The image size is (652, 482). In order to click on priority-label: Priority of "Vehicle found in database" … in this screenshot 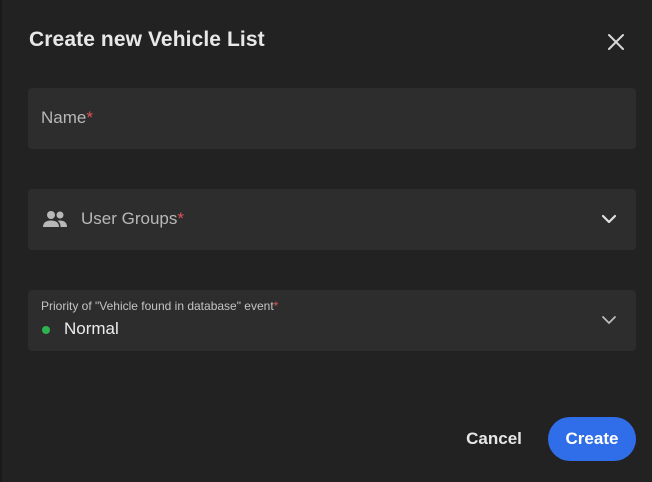, I will do `click(159, 306)`.